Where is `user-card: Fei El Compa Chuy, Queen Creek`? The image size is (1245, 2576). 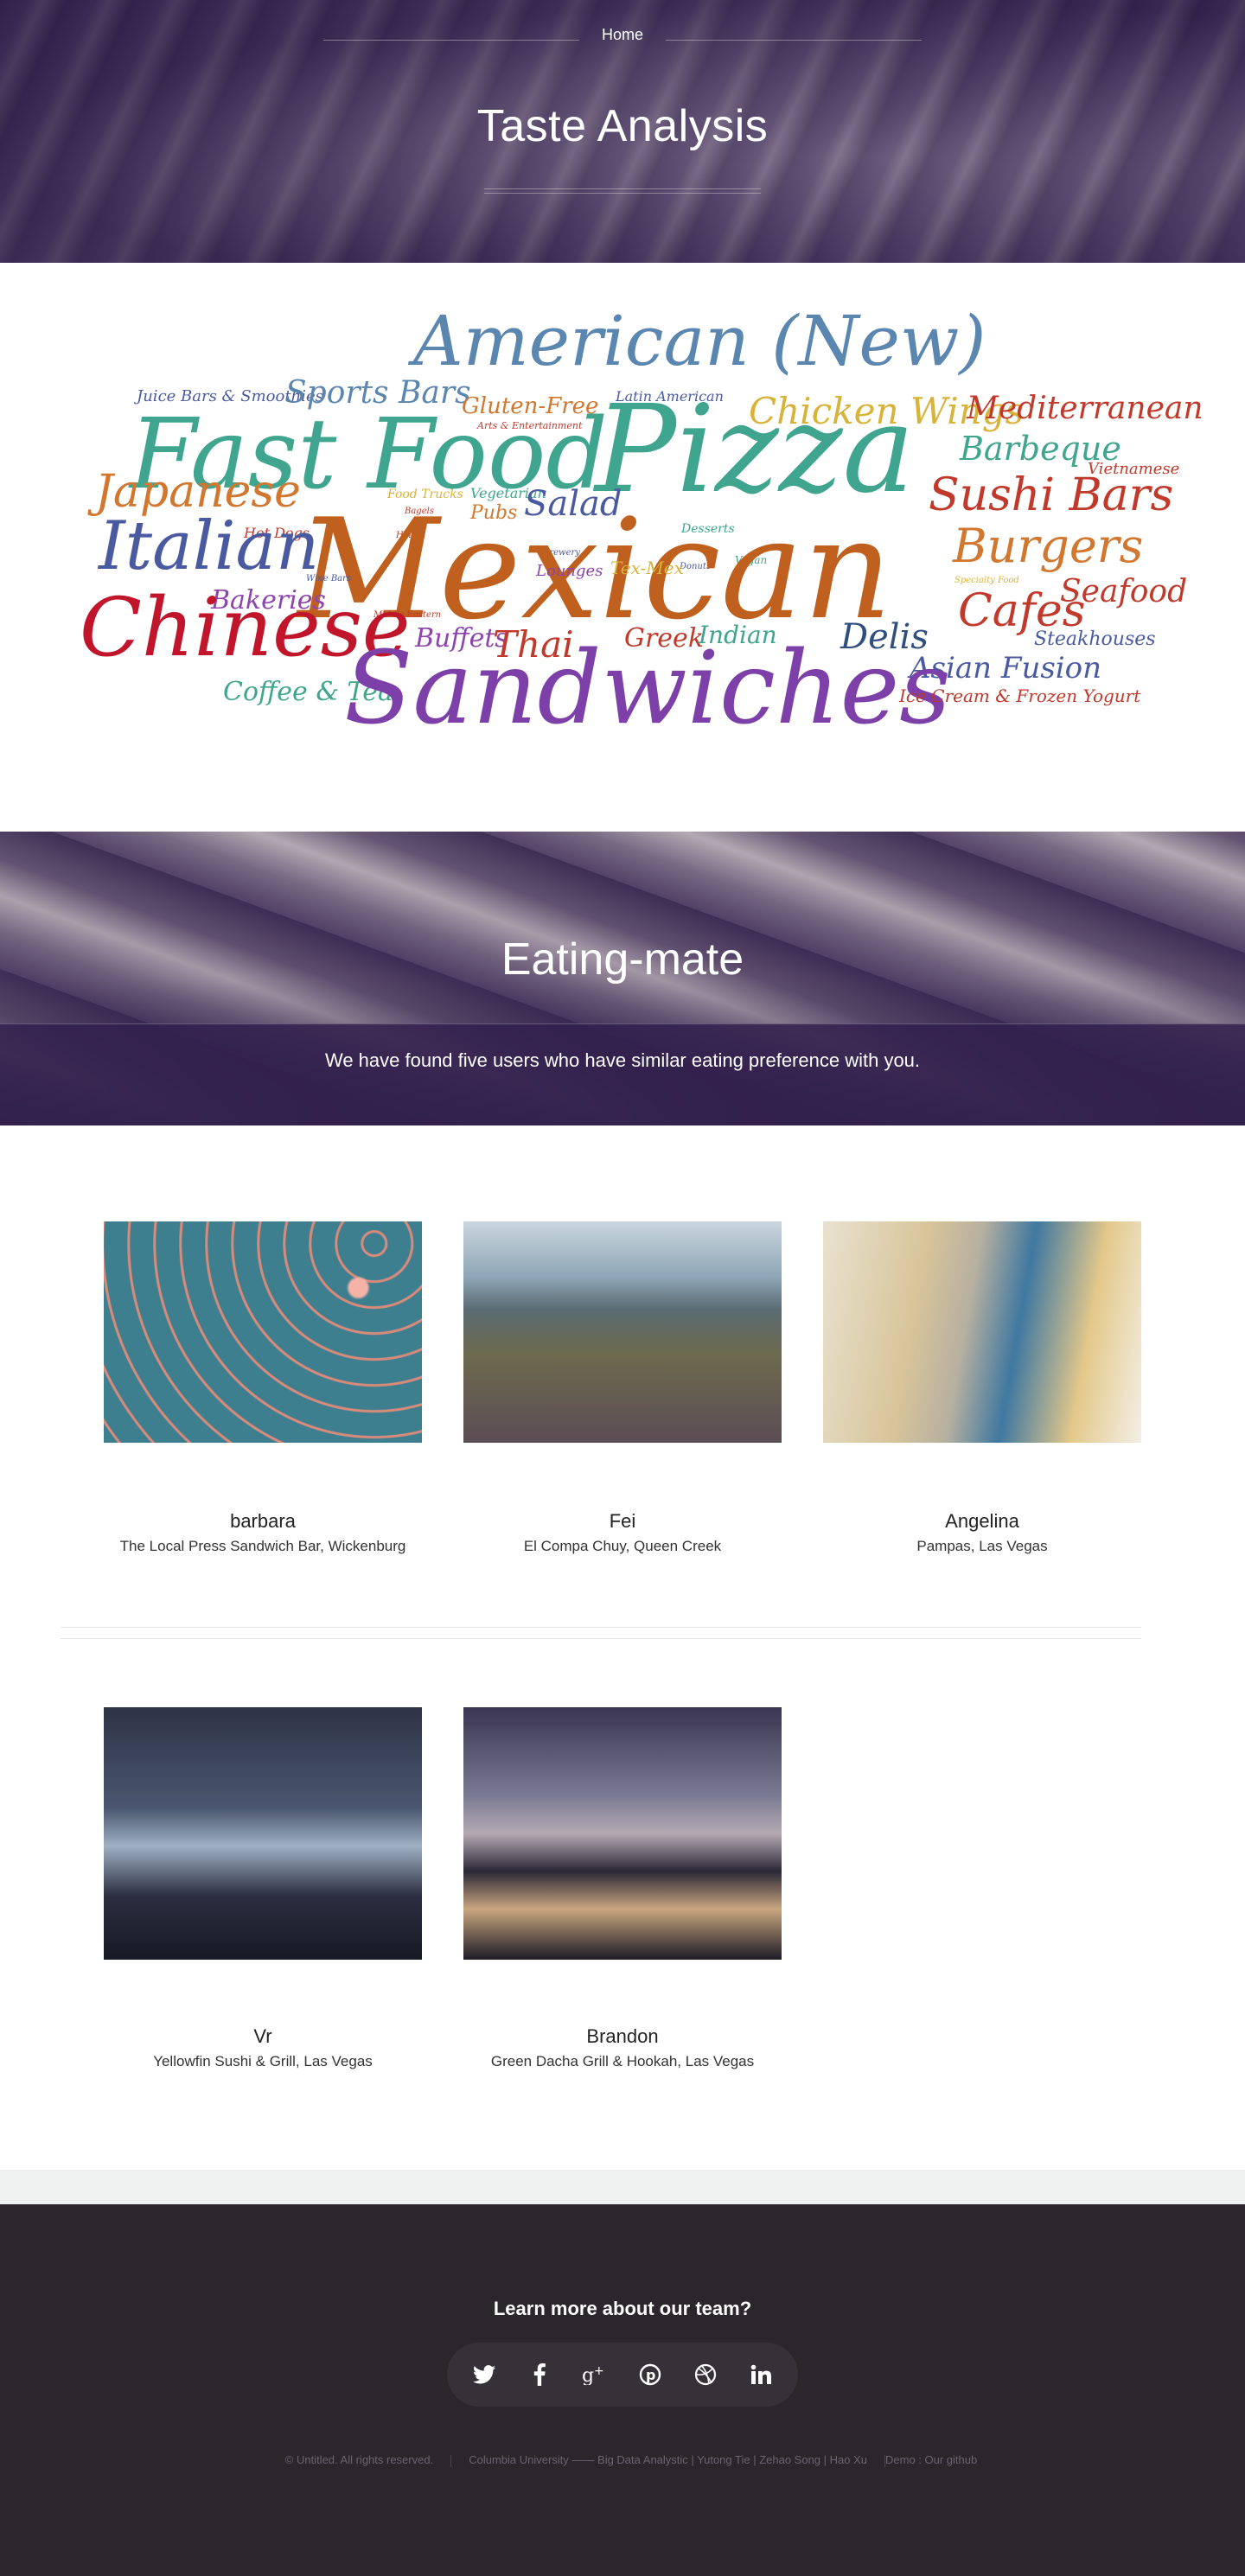
user-card: Fei El Compa Chuy, Queen Creek is located at coordinates (622, 1388).